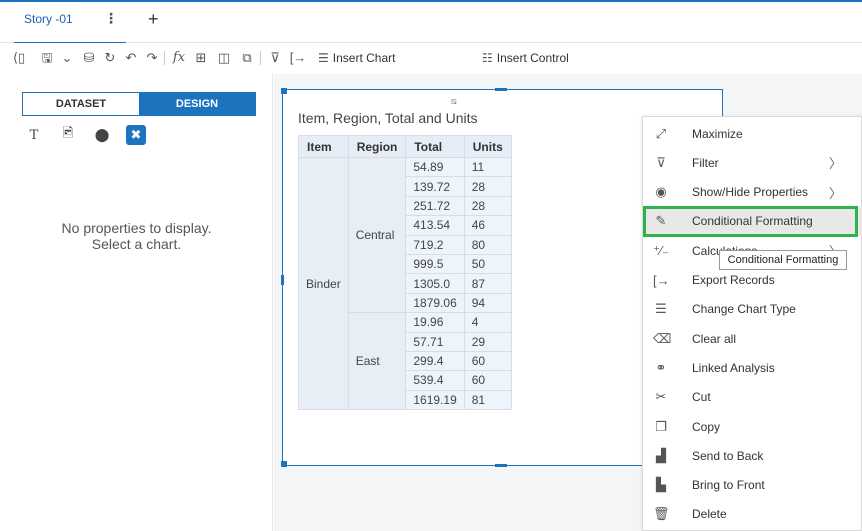 This screenshot has width=862, height=531. I want to click on collapse-panel-icon: ⟨▯, so click(19, 58).